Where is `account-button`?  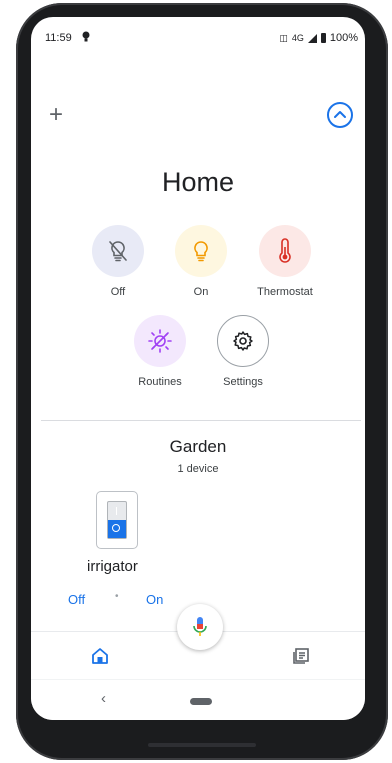 account-button is located at coordinates (340, 115).